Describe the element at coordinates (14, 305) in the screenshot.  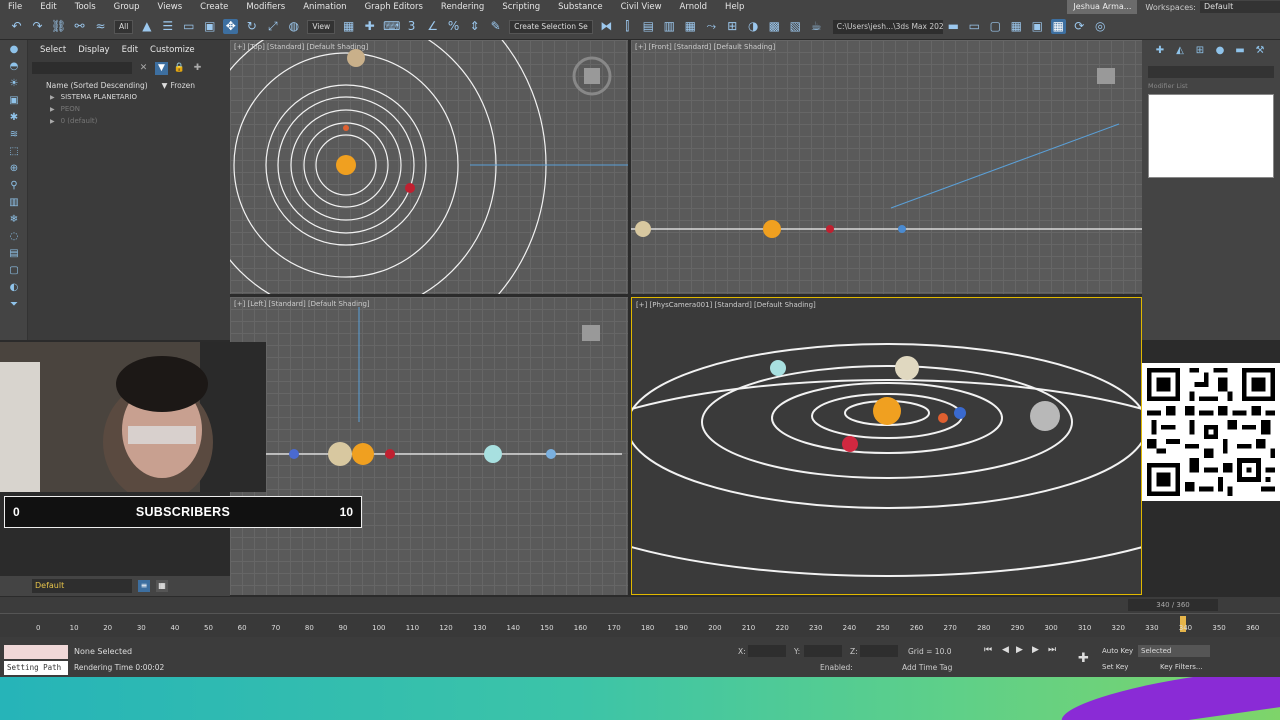
I see `filter-icon: ⏷` at that location.